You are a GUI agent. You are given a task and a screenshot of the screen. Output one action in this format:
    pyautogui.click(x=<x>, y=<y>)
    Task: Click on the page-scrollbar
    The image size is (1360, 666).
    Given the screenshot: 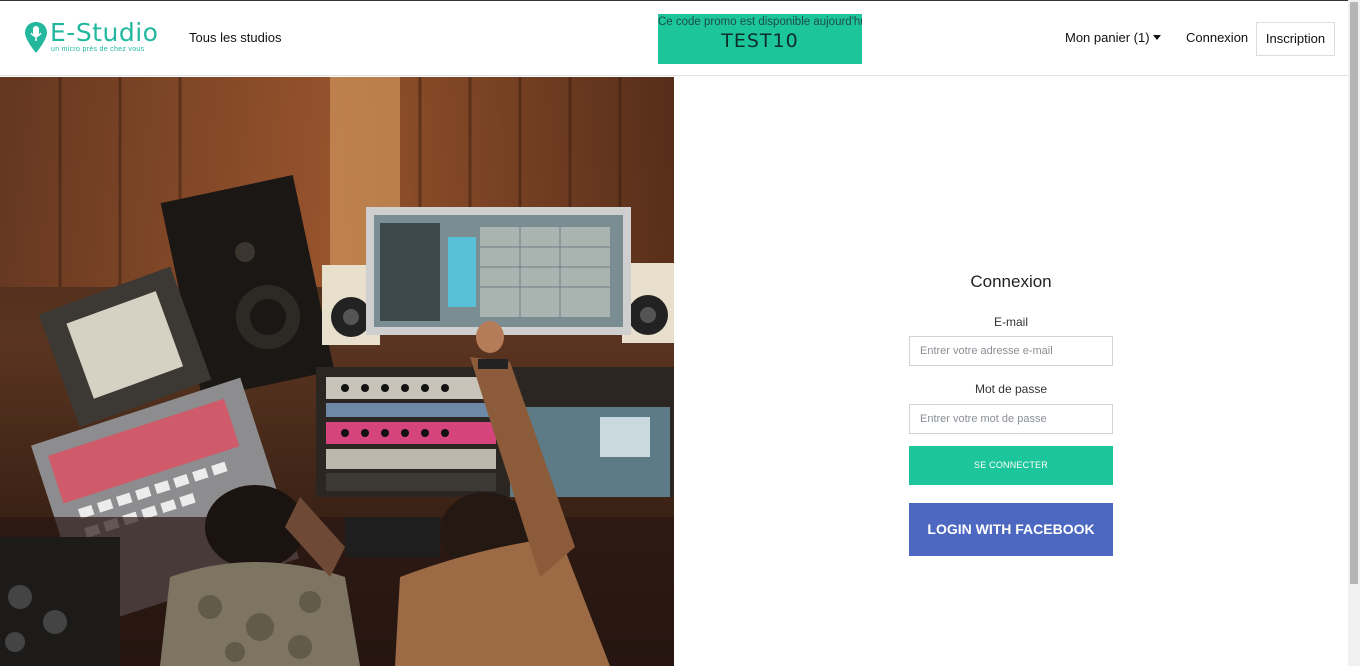 What is the action you would take?
    pyautogui.click(x=1354, y=333)
    